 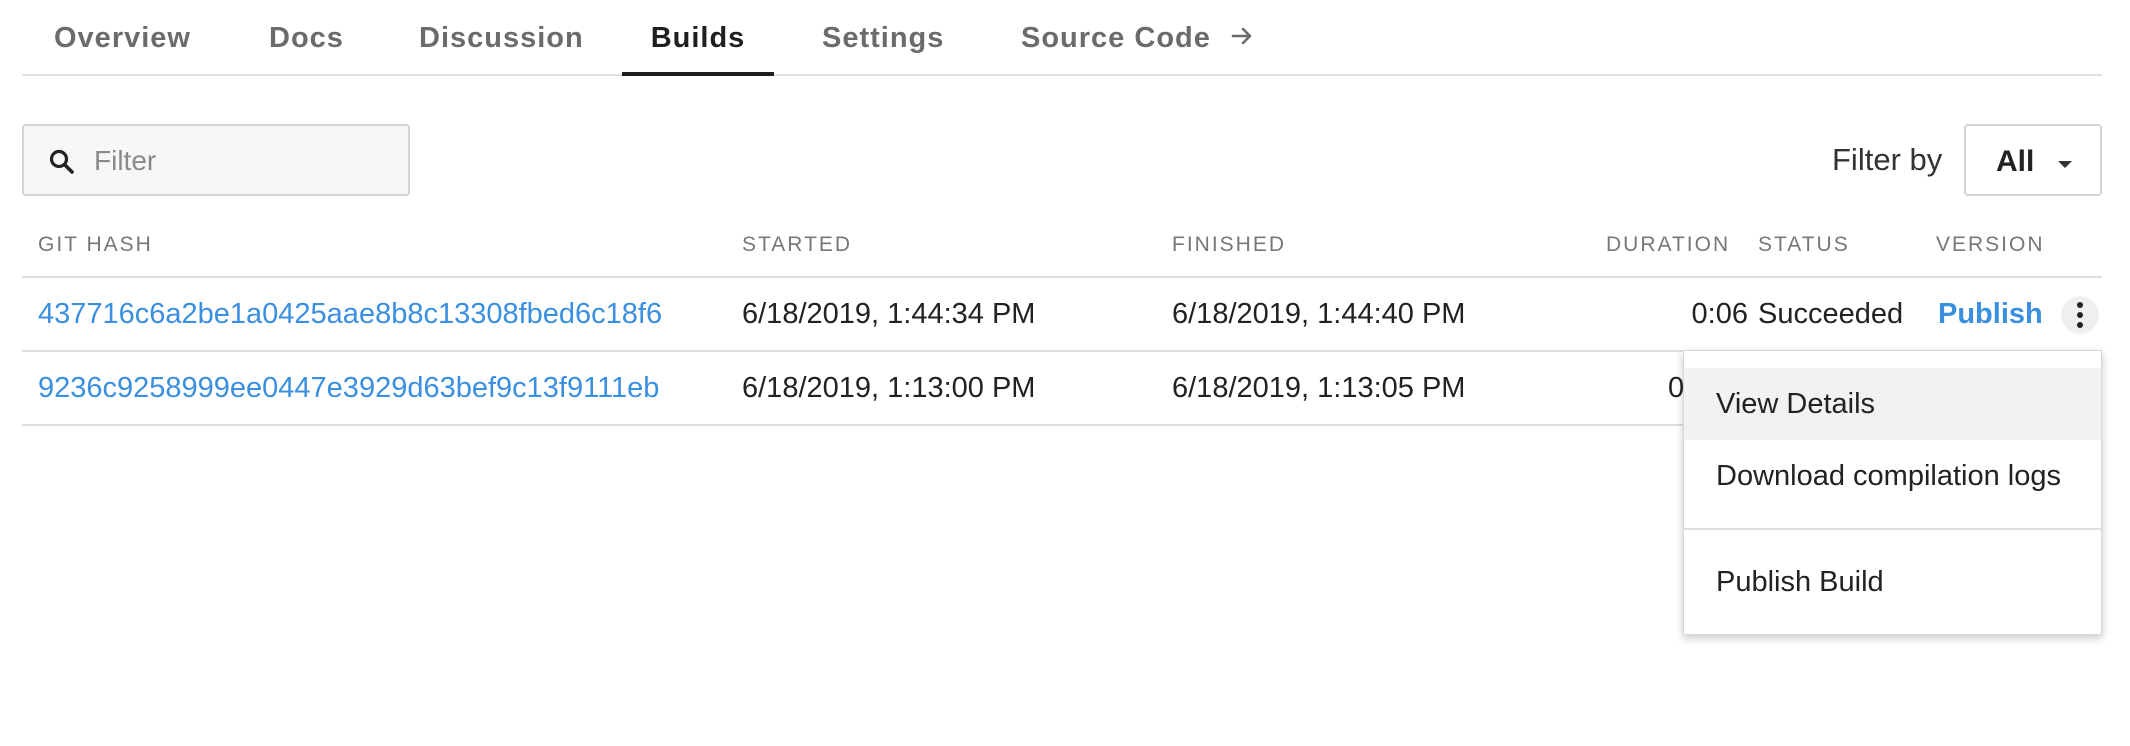 What do you see at coordinates (1116, 38) in the screenshot?
I see `tab-source-code-label: Source Code` at bounding box center [1116, 38].